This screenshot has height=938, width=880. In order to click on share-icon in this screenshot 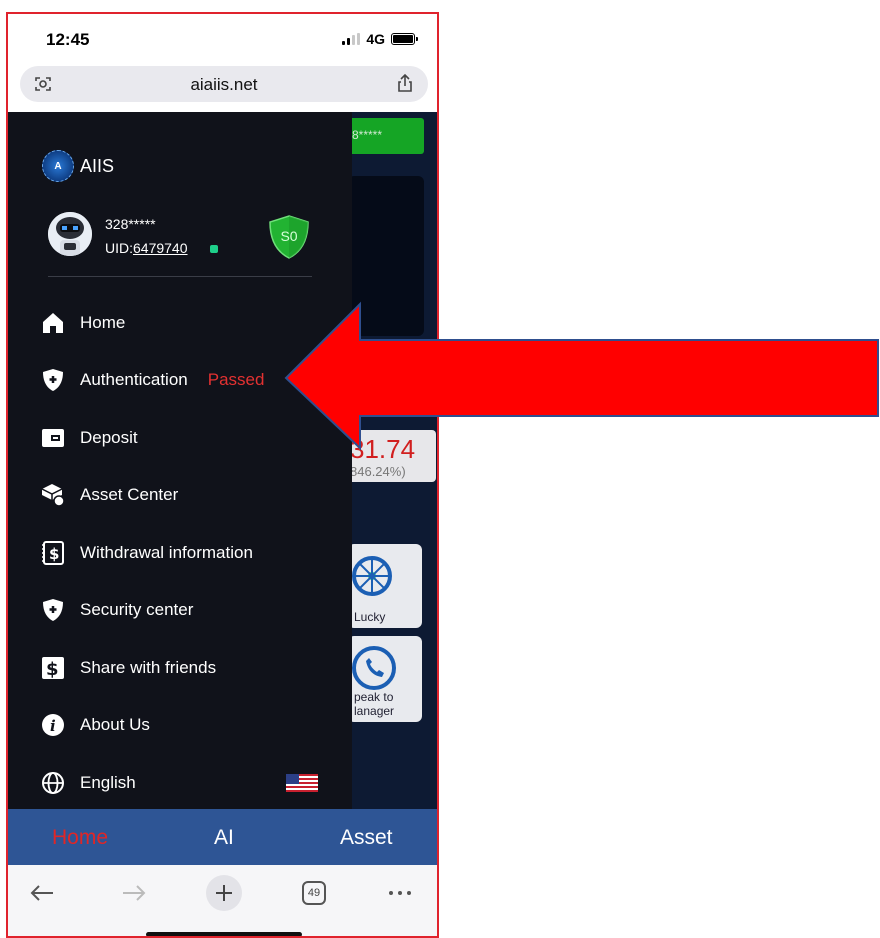, I will do `click(405, 83)`.